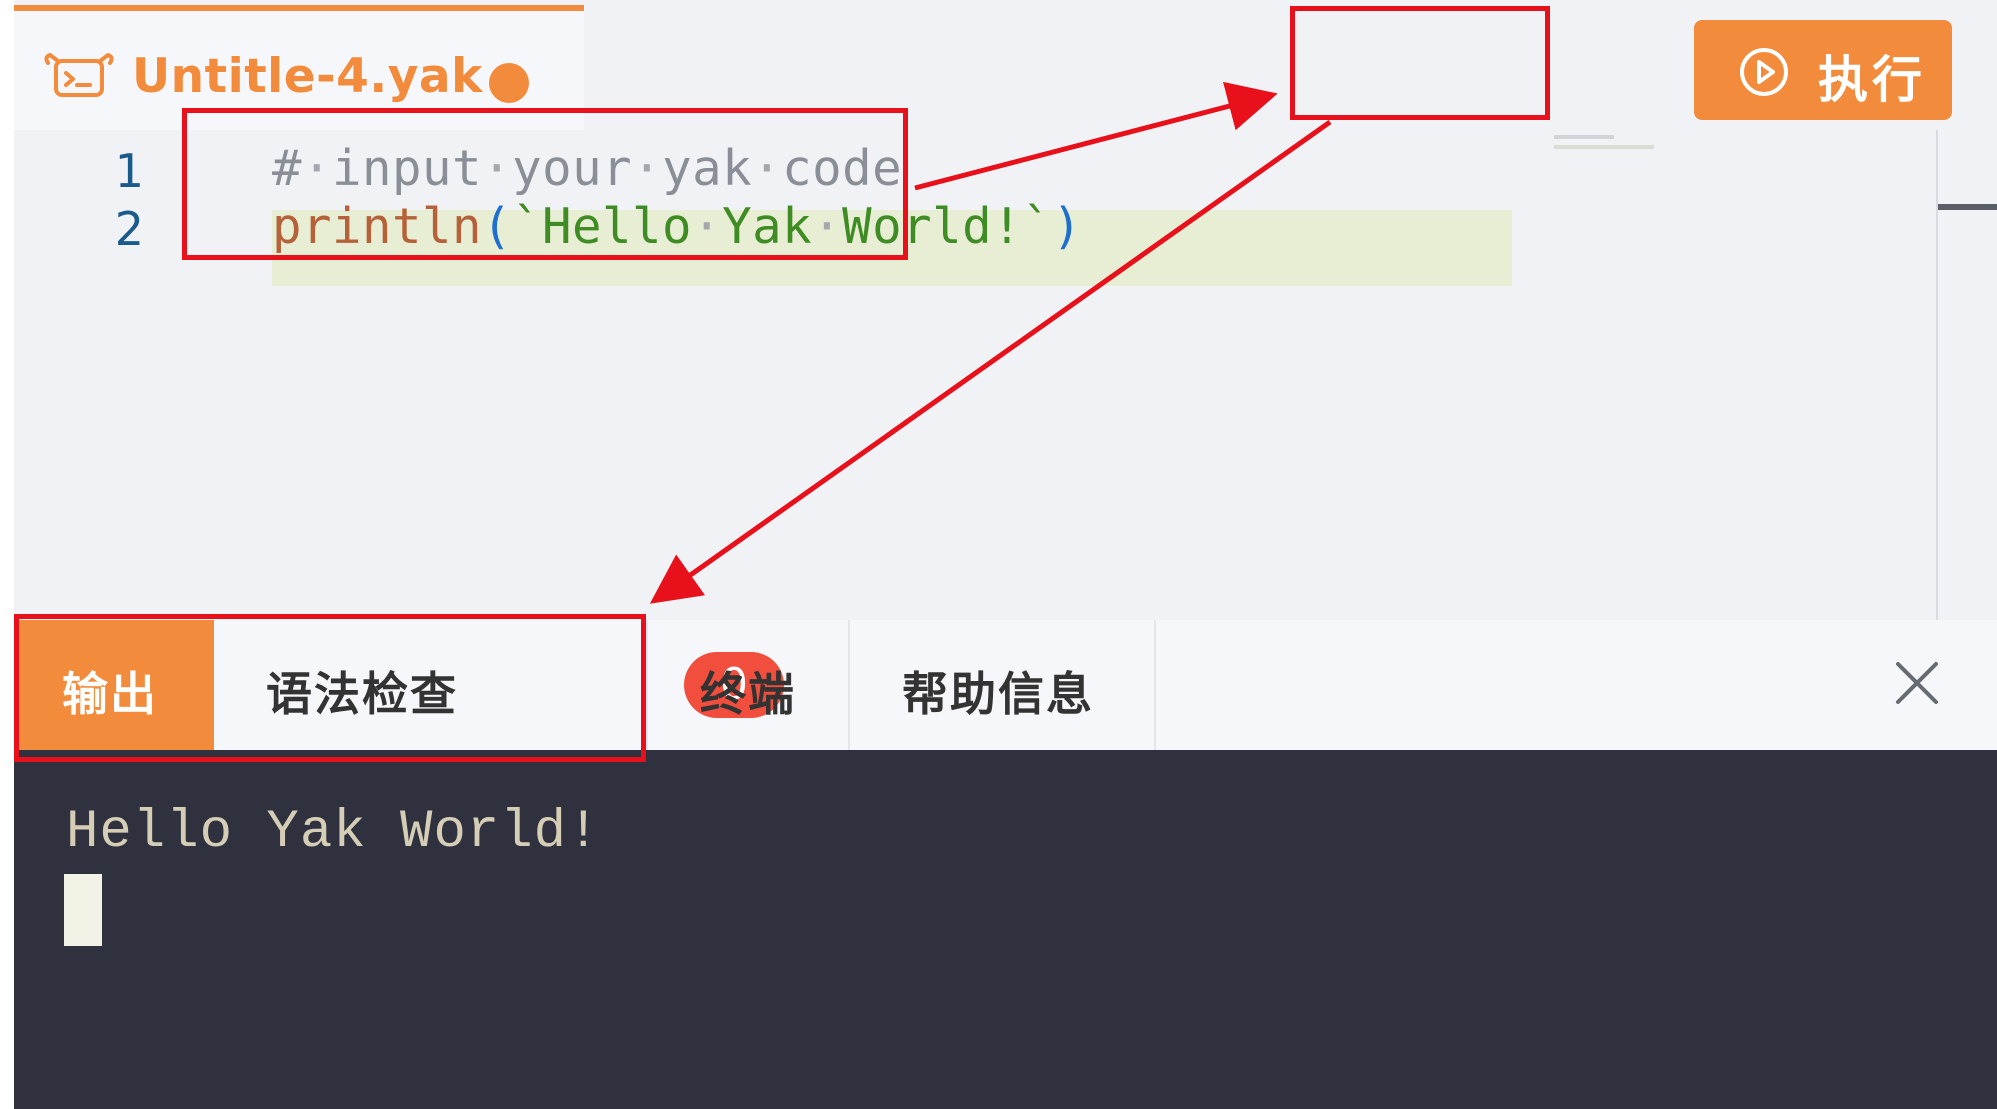  Describe the element at coordinates (497, 226) in the screenshot. I see `paren-token: (` at that location.